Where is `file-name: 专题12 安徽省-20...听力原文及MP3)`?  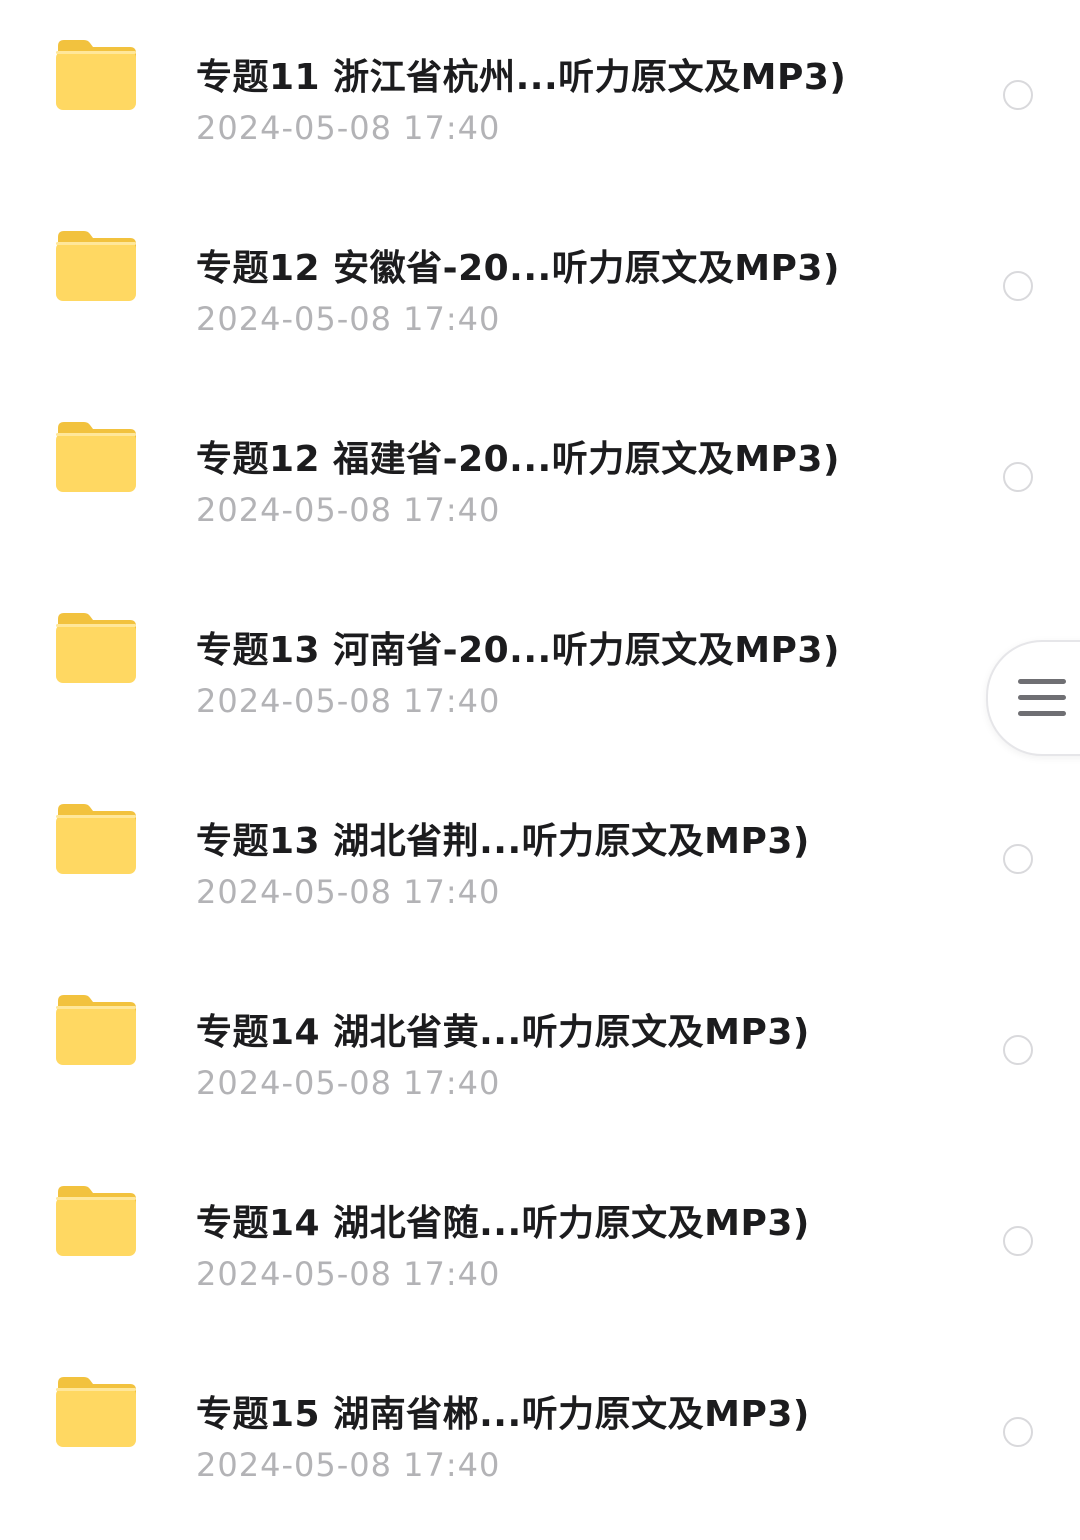 file-name: 专题12 安徽省-20...听力原文及MP3) is located at coordinates (518, 268).